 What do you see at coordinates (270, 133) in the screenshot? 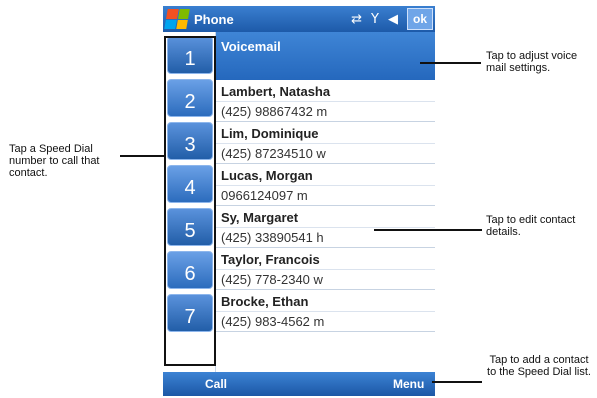
I see `contact-name: Lim, Dominique` at bounding box center [270, 133].